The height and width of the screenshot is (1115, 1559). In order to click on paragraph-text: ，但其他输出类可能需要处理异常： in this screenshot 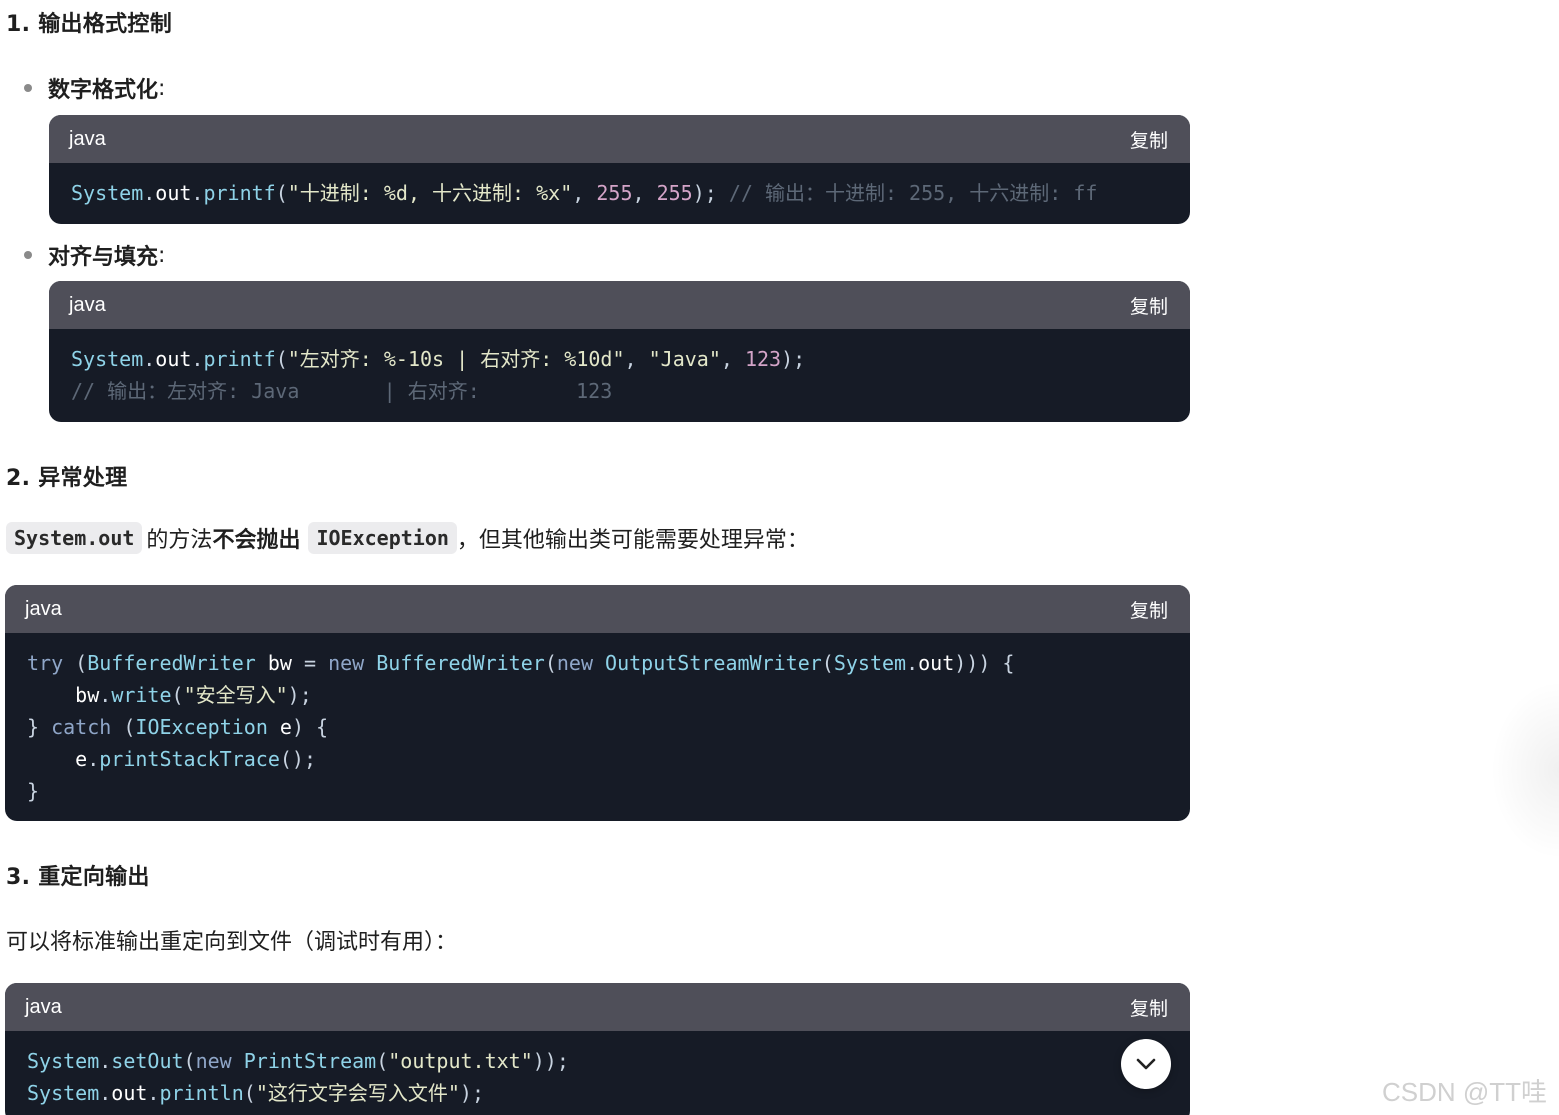, I will do `click(632, 540)`.